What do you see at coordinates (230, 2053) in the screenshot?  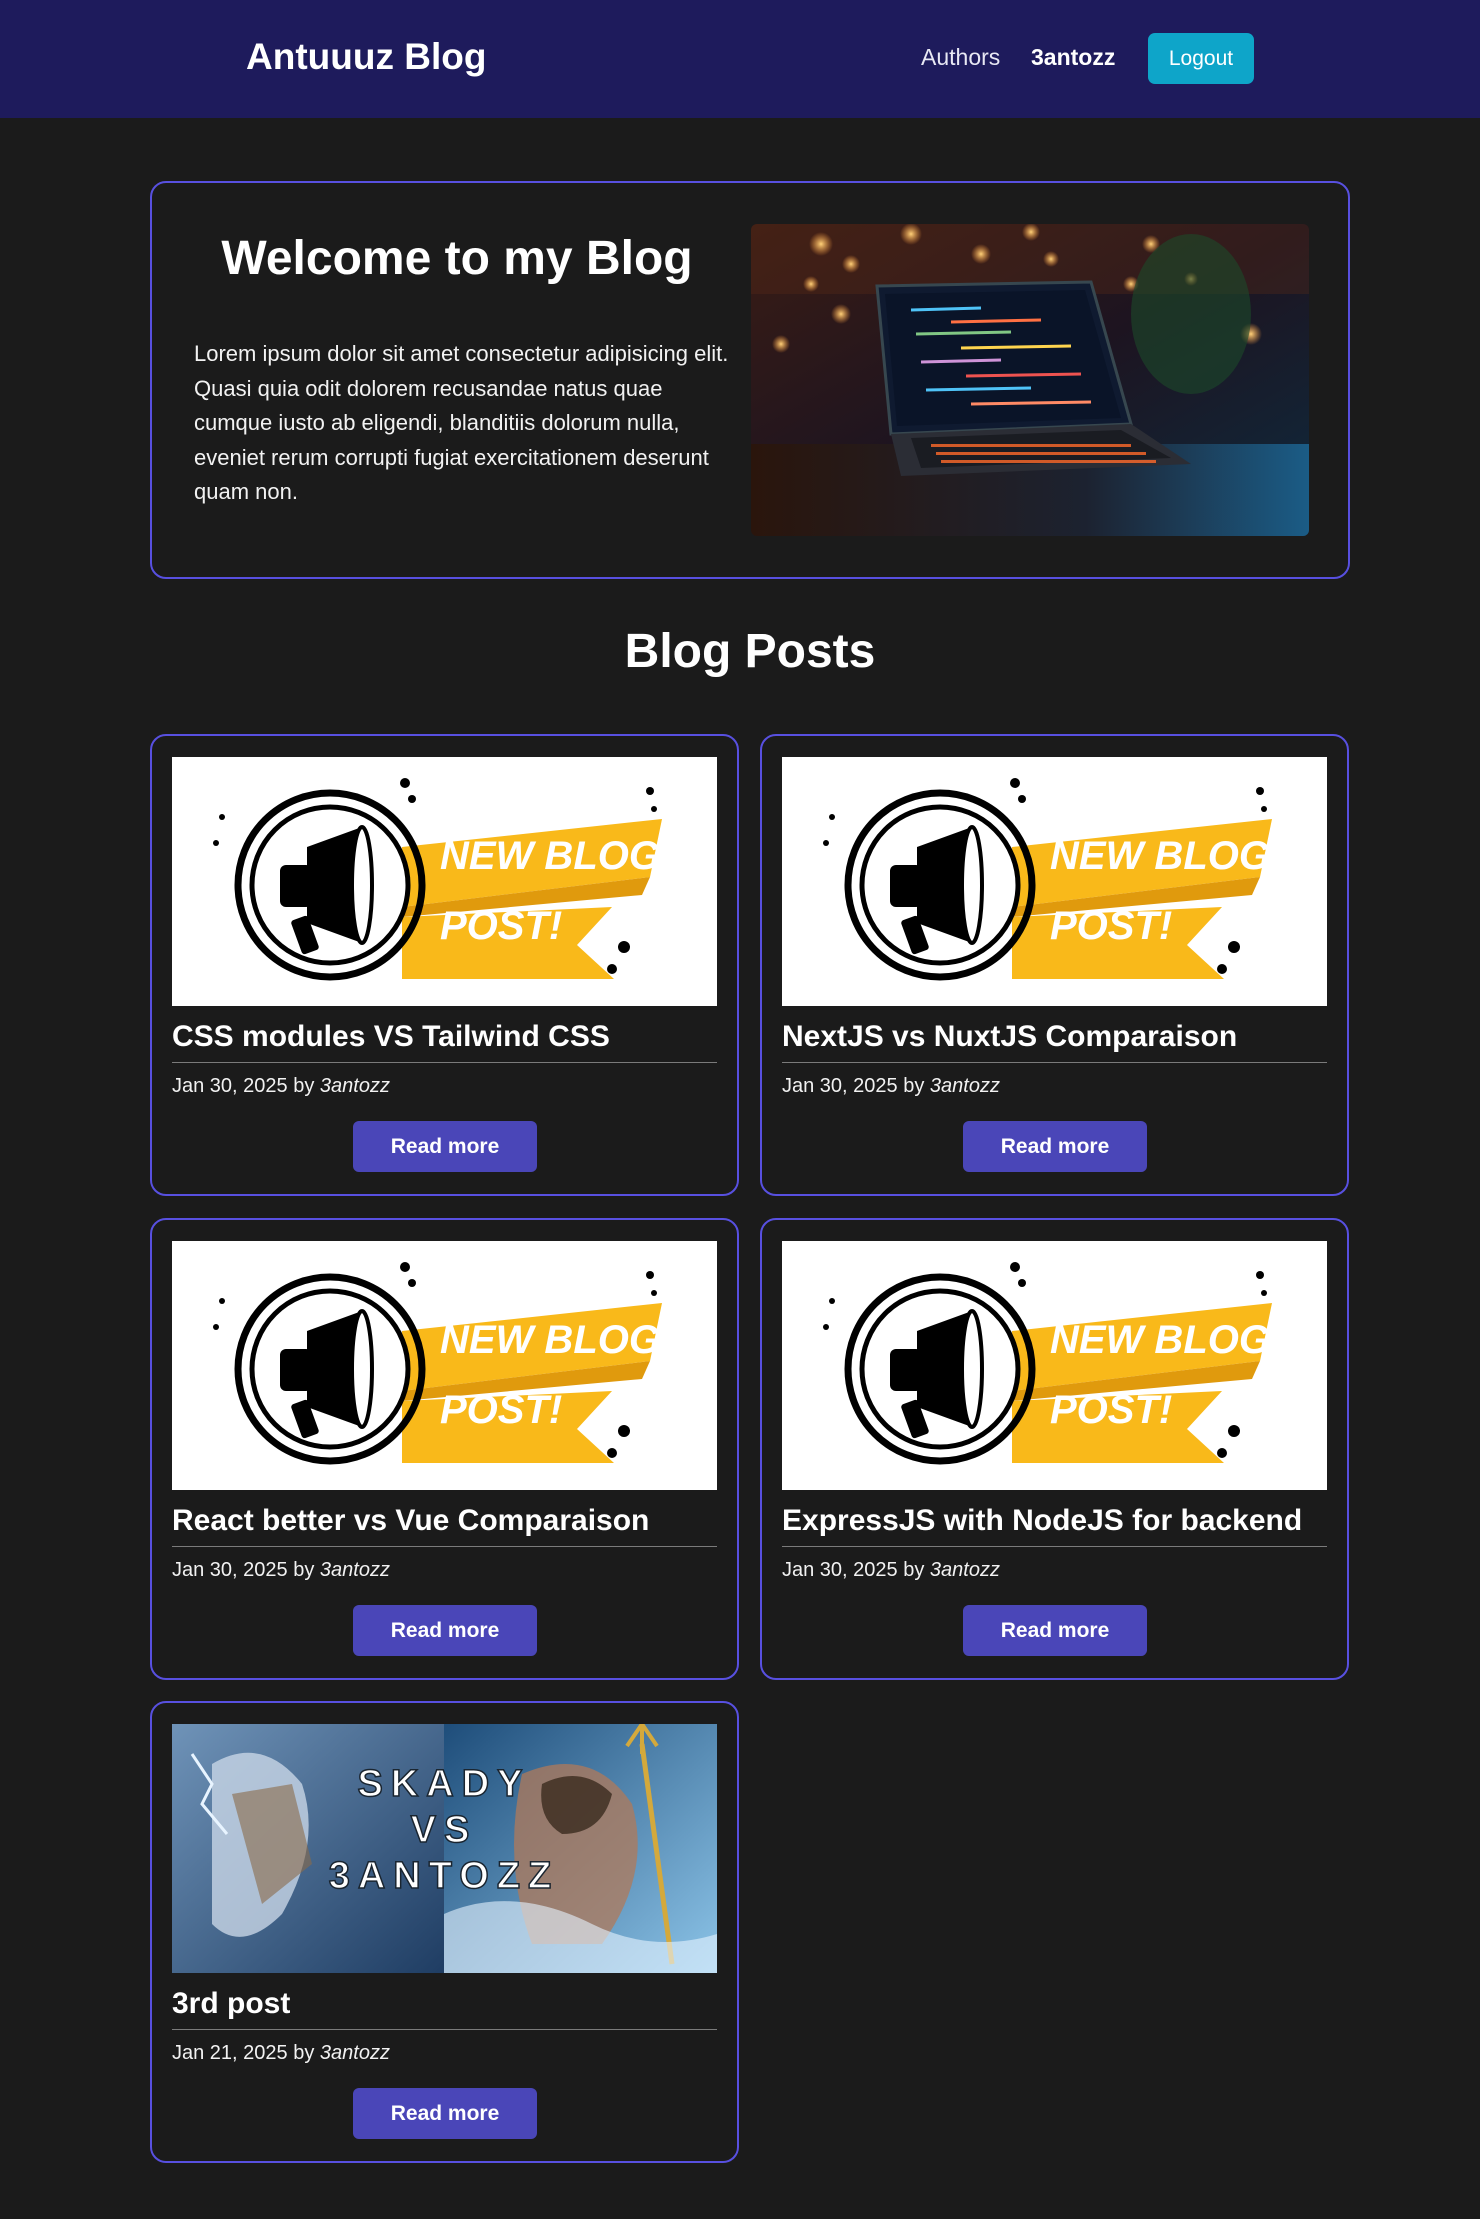 I see `post-date: Jan 21, 2025` at bounding box center [230, 2053].